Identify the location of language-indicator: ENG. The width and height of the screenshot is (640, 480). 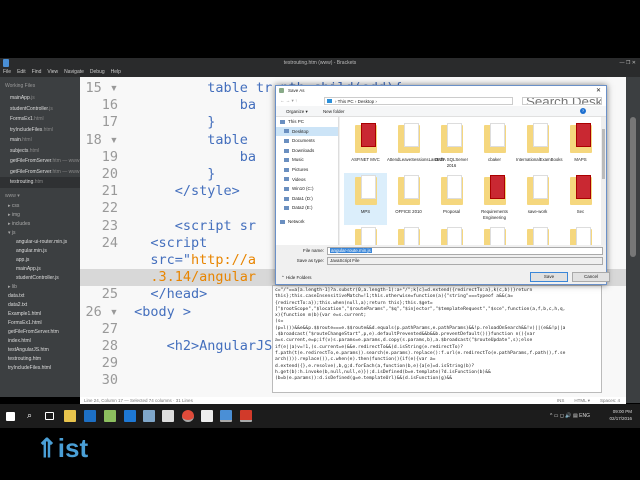
(584, 416).